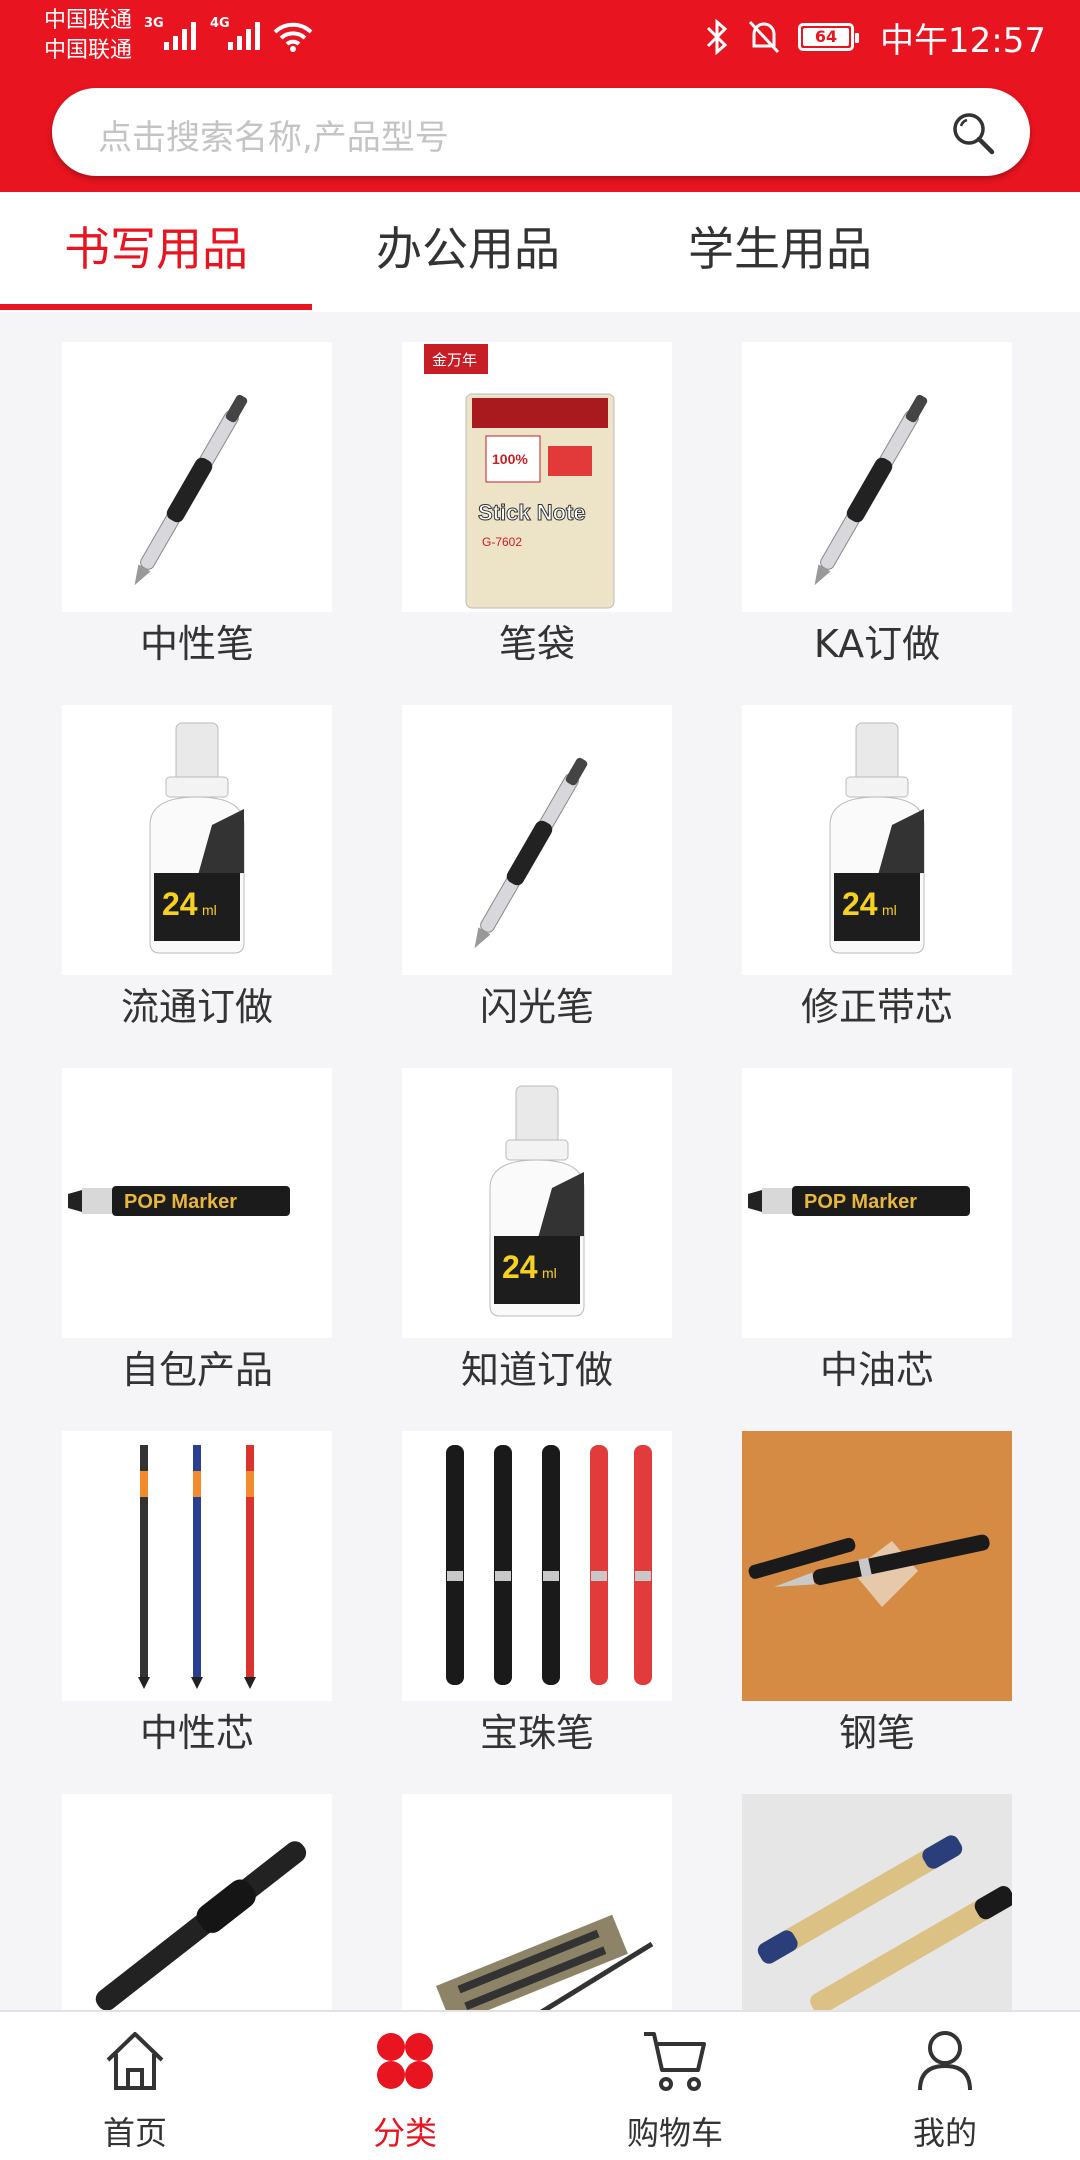 This screenshot has width=1080, height=2160. What do you see at coordinates (156, 307) in the screenshot?
I see `active-tab-indicator` at bounding box center [156, 307].